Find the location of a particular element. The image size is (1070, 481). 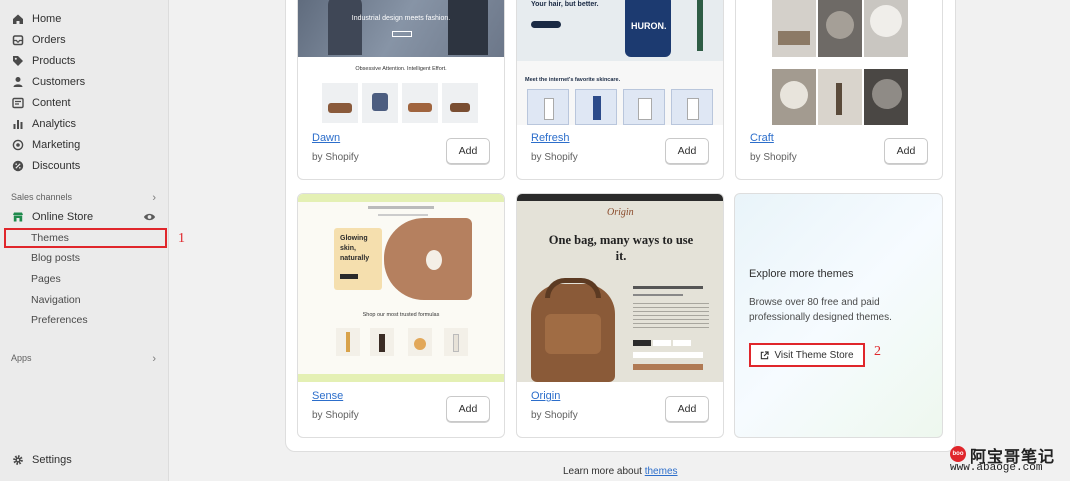

sidebar-subitem-blog-posts: Blog posts is located at coordinates (86, 258).